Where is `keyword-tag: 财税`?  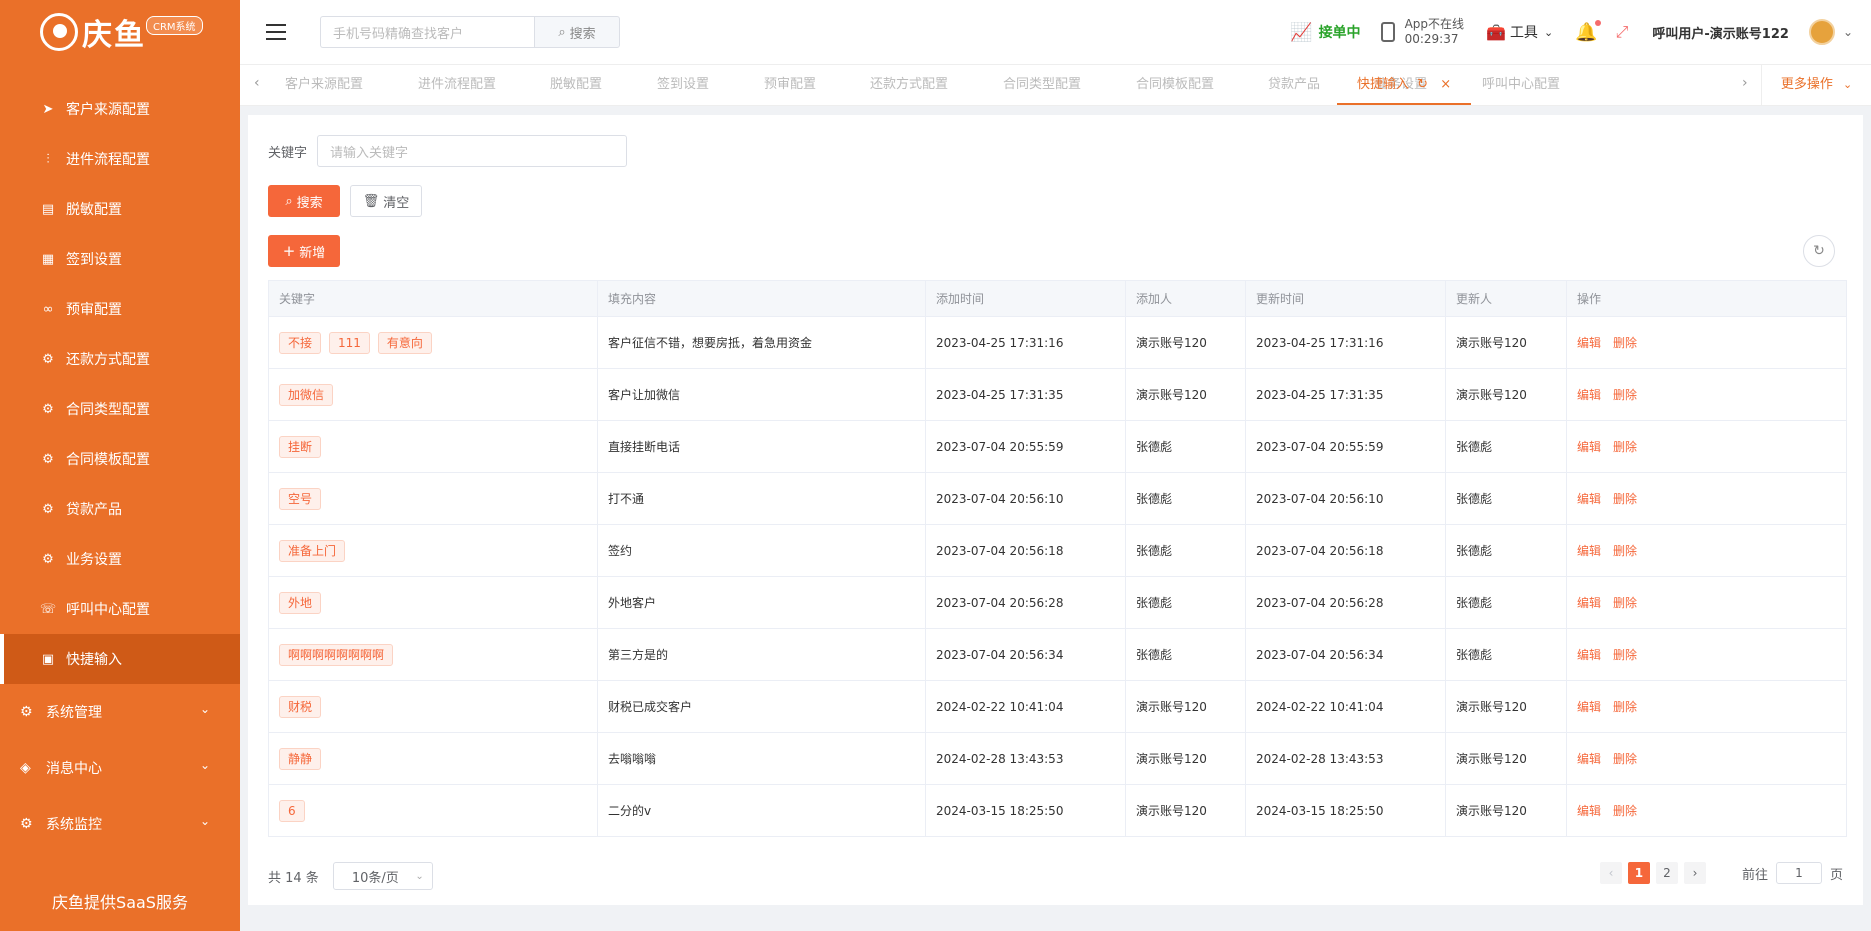
keyword-tag: 财税 is located at coordinates (300, 706).